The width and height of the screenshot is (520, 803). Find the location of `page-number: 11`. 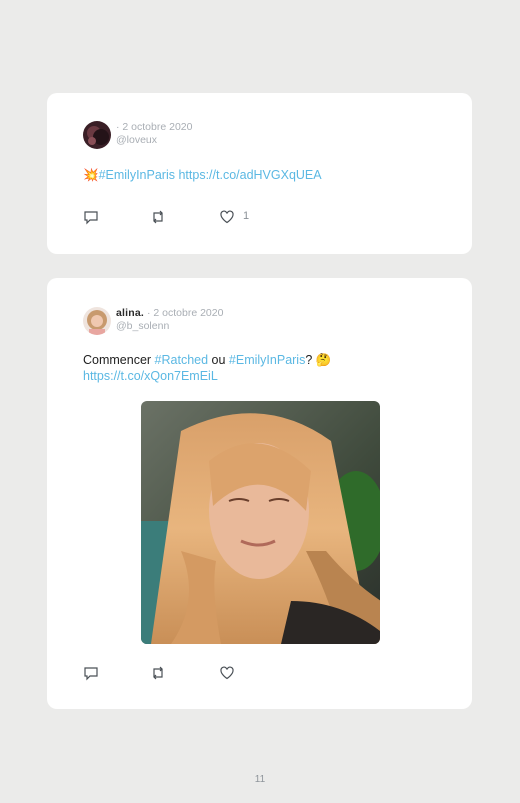

page-number: 11 is located at coordinates (260, 779).